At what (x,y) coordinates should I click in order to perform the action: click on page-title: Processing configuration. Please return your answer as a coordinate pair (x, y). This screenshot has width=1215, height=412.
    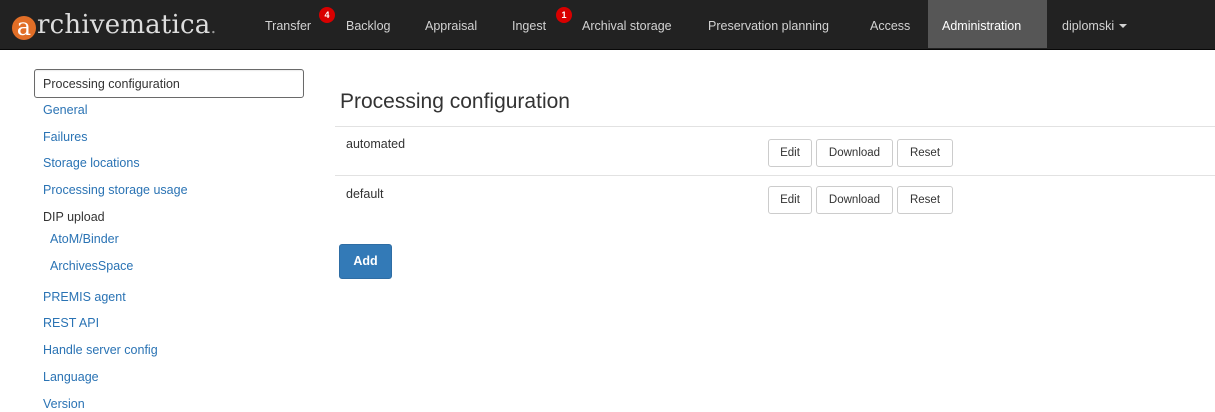
    Looking at the image, I should click on (455, 101).